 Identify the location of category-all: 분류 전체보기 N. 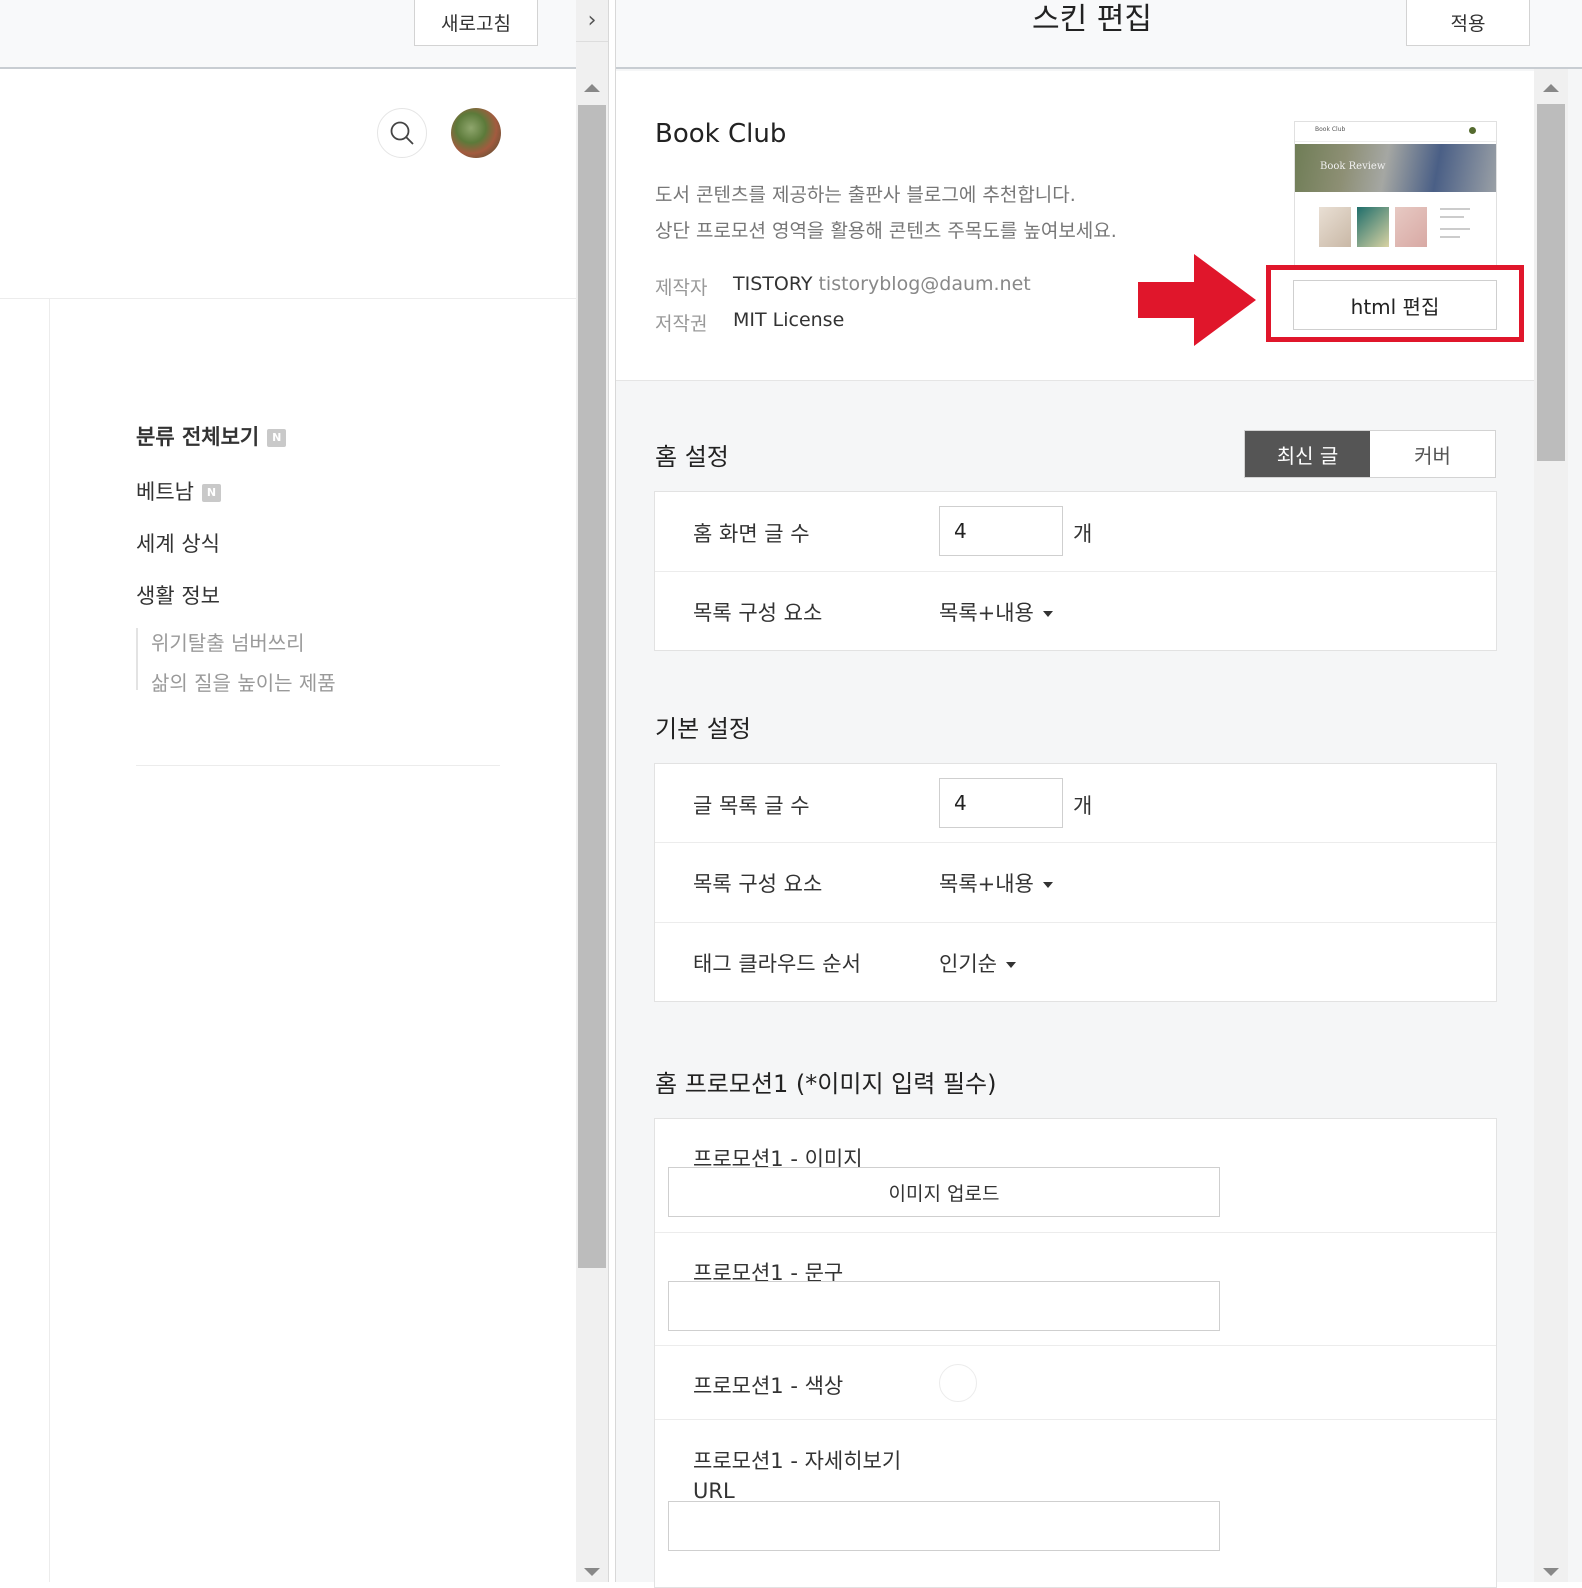
(211, 436).